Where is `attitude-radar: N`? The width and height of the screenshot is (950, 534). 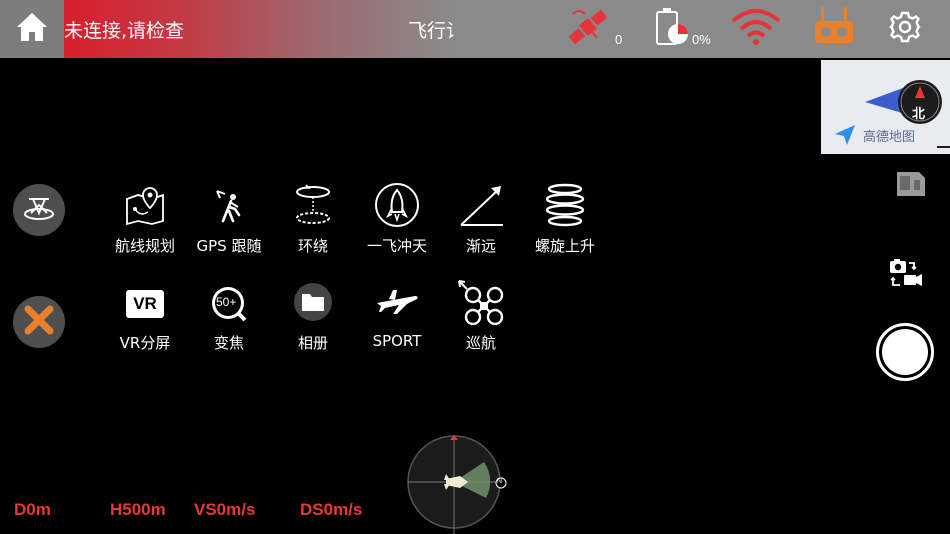
attitude-radar: N is located at coordinates (456, 484).